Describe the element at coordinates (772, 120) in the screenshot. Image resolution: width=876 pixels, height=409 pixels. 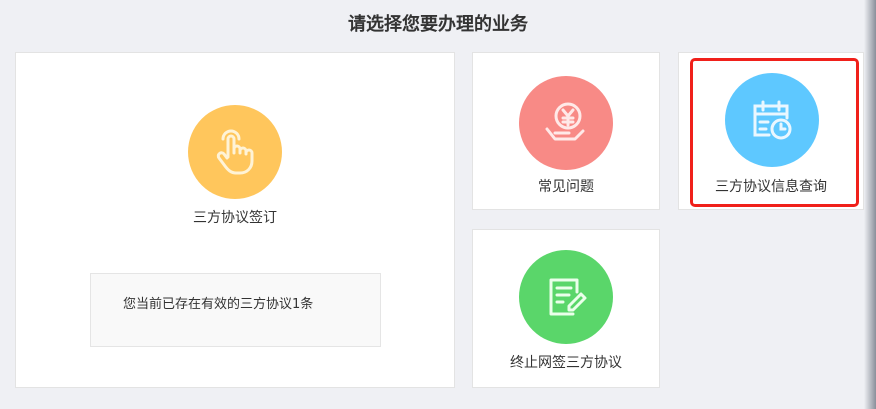
I see `calendar-clock-icon` at that location.